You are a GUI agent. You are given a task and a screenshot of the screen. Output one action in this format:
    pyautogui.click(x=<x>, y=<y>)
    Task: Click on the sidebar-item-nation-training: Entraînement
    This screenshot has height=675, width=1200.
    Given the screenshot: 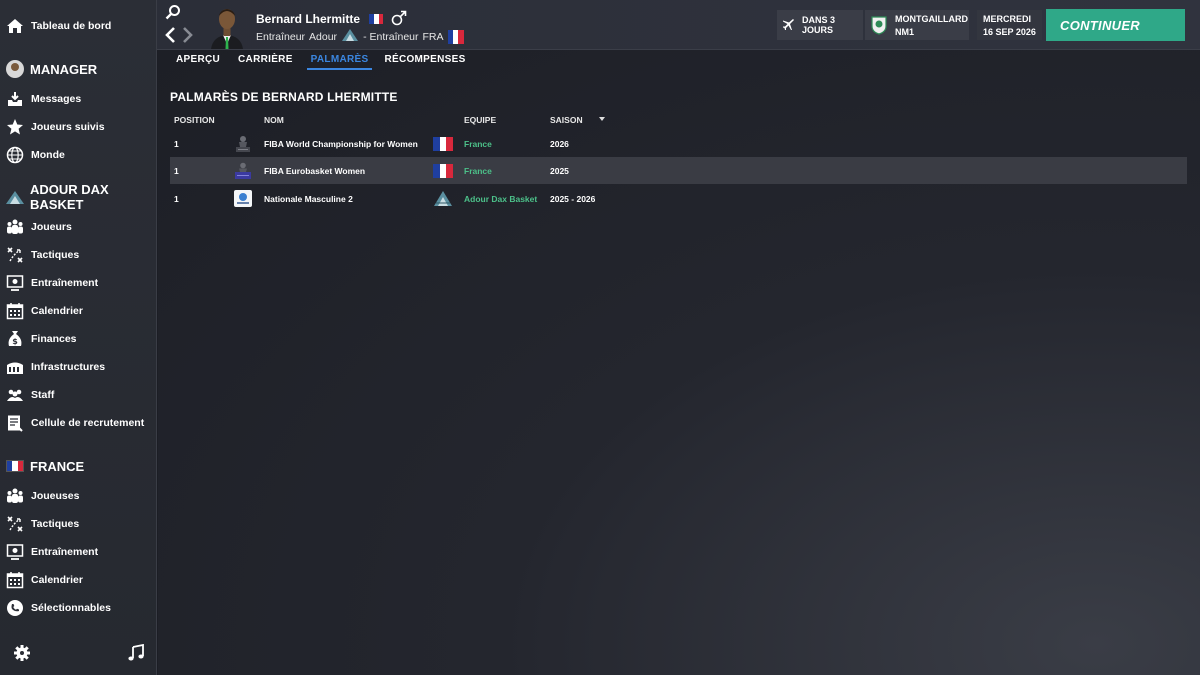 What is the action you would take?
    pyautogui.click(x=78, y=552)
    